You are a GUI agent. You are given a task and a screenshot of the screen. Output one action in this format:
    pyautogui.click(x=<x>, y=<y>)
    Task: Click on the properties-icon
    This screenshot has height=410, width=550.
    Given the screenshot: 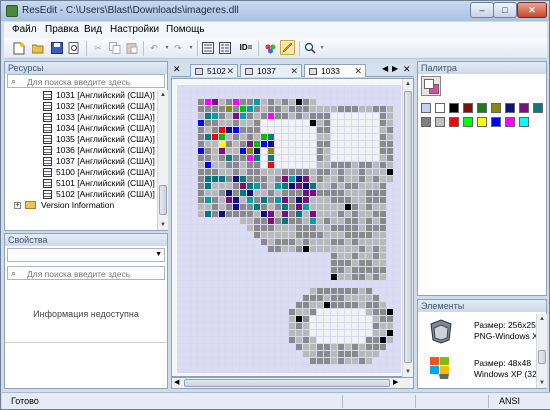 What is the action you would take?
    pyautogui.click(x=225, y=48)
    